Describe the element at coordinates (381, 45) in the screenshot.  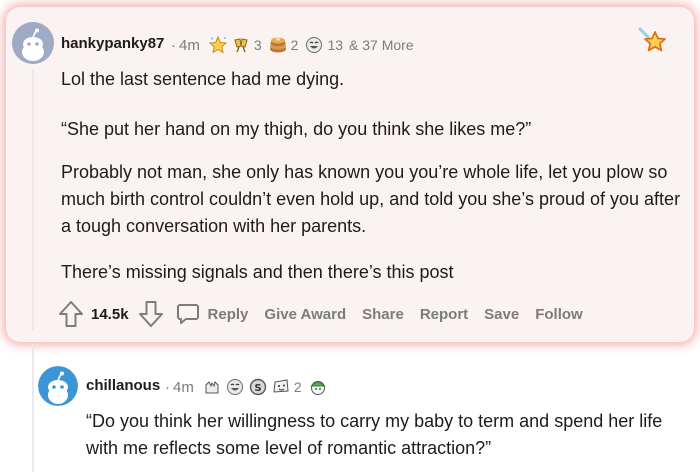
I see `more-awards-link: & 37 More` at that location.